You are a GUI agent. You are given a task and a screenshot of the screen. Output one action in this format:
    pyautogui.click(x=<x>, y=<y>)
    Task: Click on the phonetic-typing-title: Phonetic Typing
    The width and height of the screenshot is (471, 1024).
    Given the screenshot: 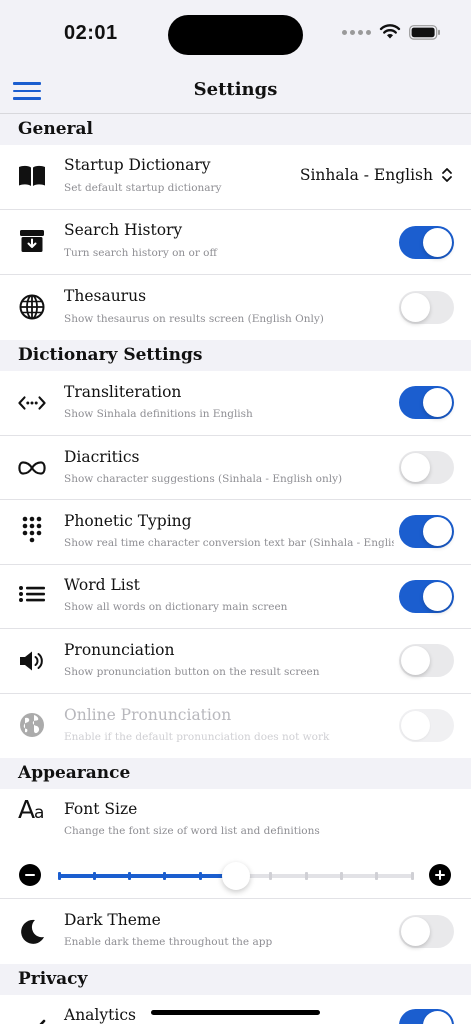 What is the action you would take?
    pyautogui.click(x=128, y=521)
    